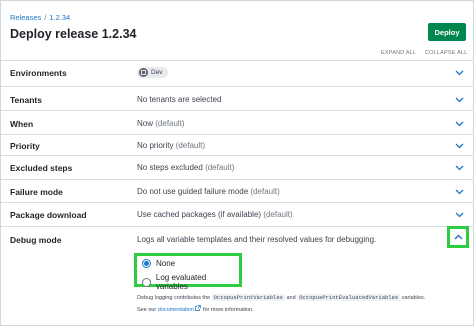 The width and height of the screenshot is (474, 326). I want to click on environment-chip: Dev, so click(152, 72).